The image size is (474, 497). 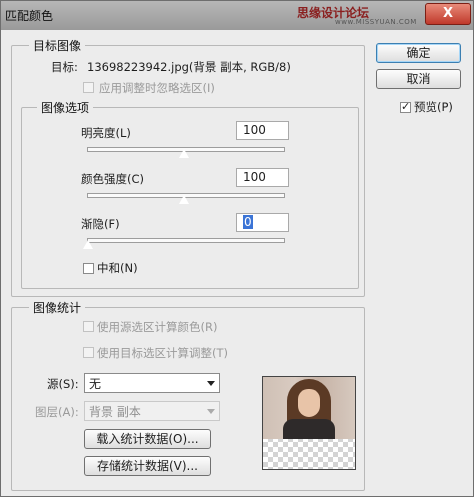 I want to click on layer-label: 图层(A):, so click(x=57, y=412).